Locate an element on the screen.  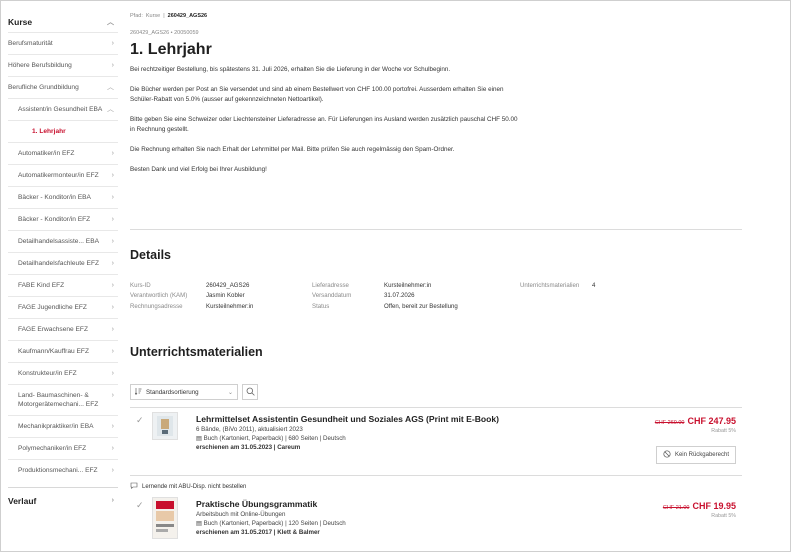
details-key: Kurs-ID is located at coordinates (140, 285).